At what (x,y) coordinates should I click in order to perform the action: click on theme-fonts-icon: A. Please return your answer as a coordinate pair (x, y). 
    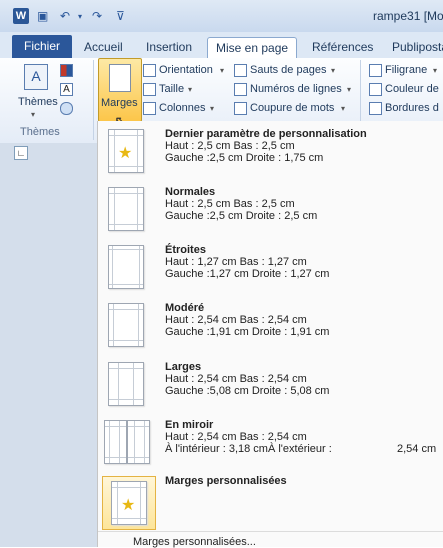
    Looking at the image, I should click on (66, 89).